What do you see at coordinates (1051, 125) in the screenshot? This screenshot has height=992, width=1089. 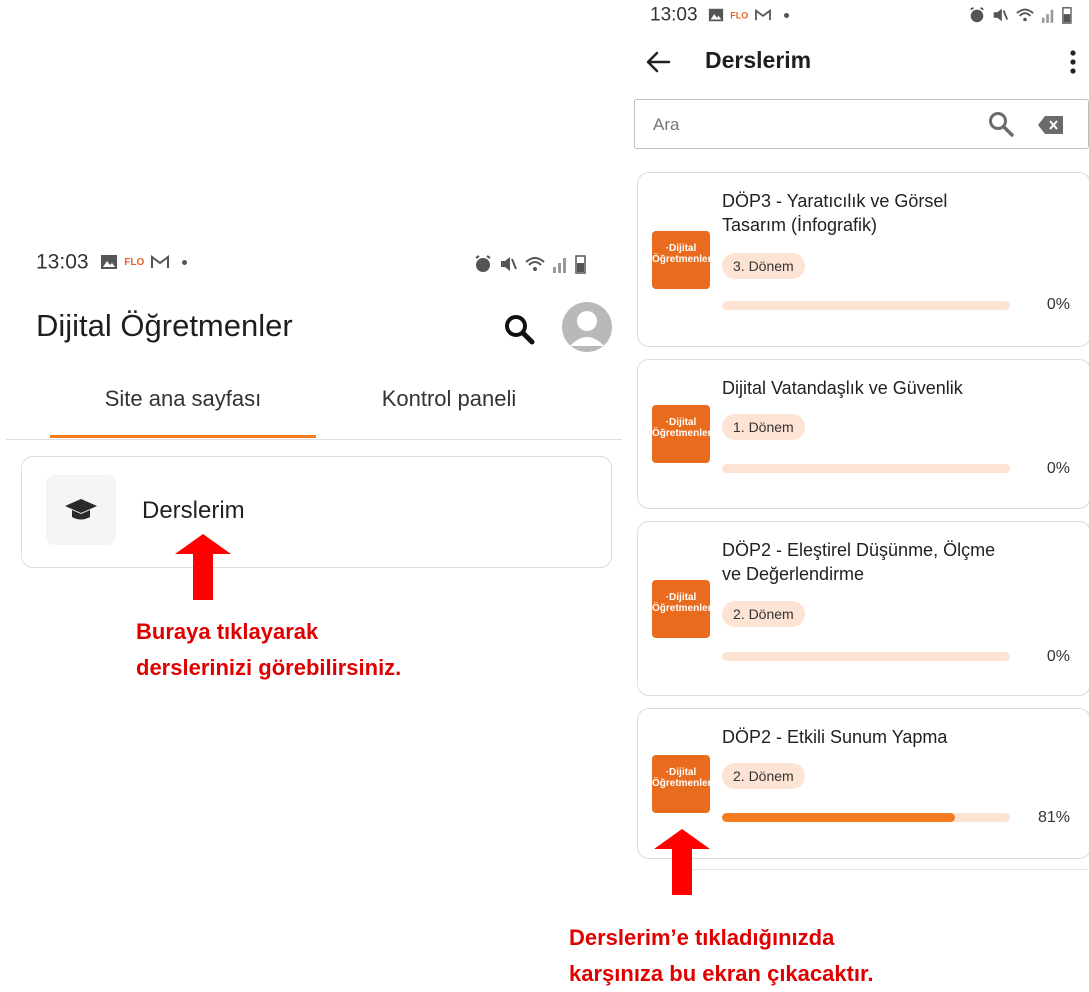 I see `clear-search-icon` at bounding box center [1051, 125].